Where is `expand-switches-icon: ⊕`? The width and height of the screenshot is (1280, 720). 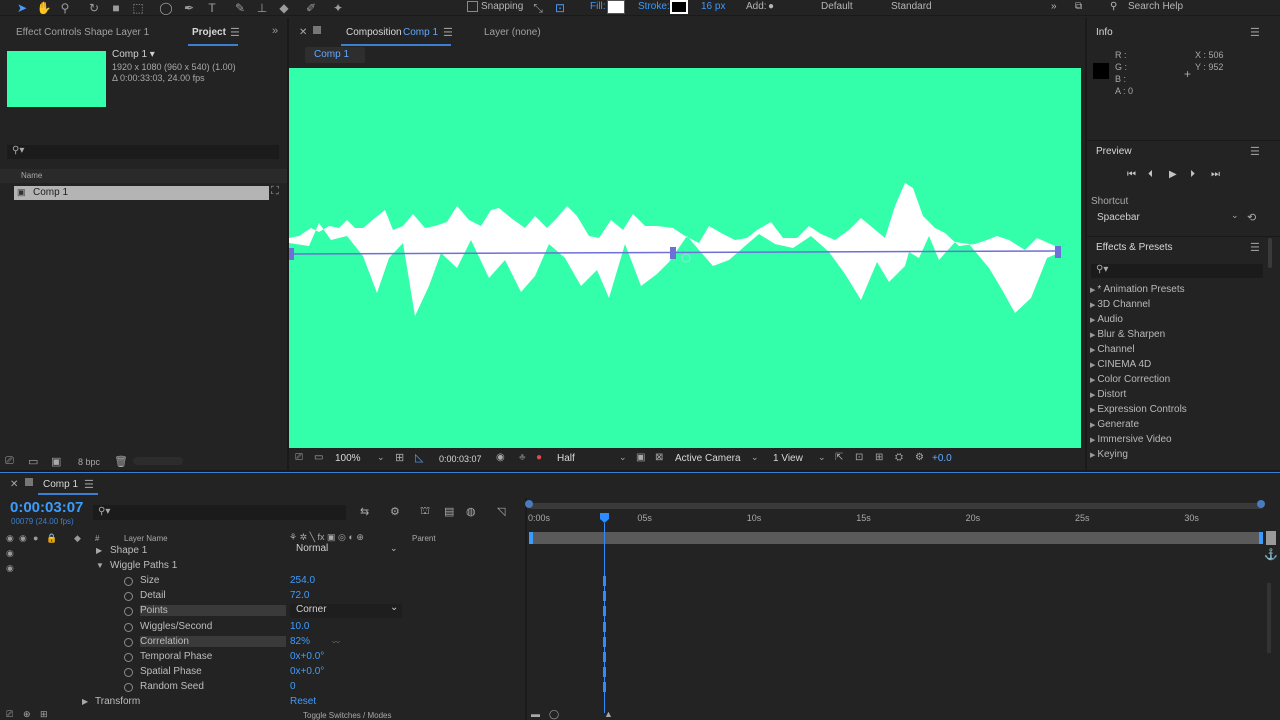
expand-switches-icon: ⊕ is located at coordinates (27, 714).